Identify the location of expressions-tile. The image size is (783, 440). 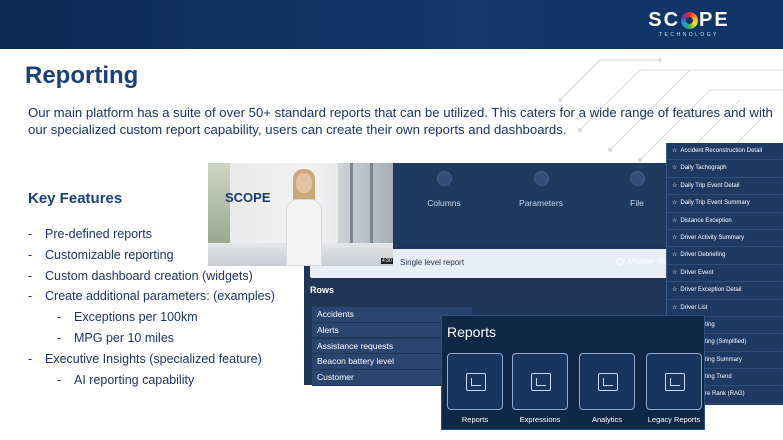
(540, 381).